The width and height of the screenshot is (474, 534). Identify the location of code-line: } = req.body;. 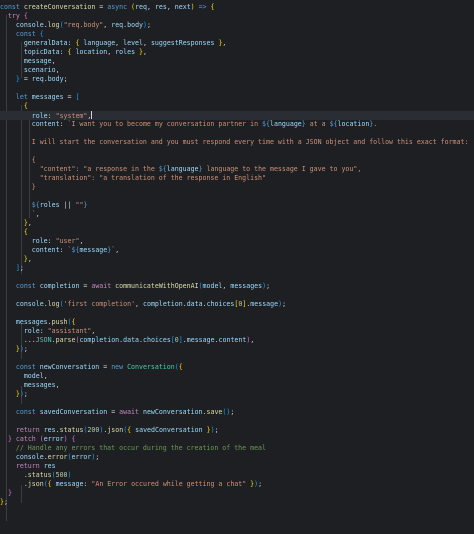
(237, 79).